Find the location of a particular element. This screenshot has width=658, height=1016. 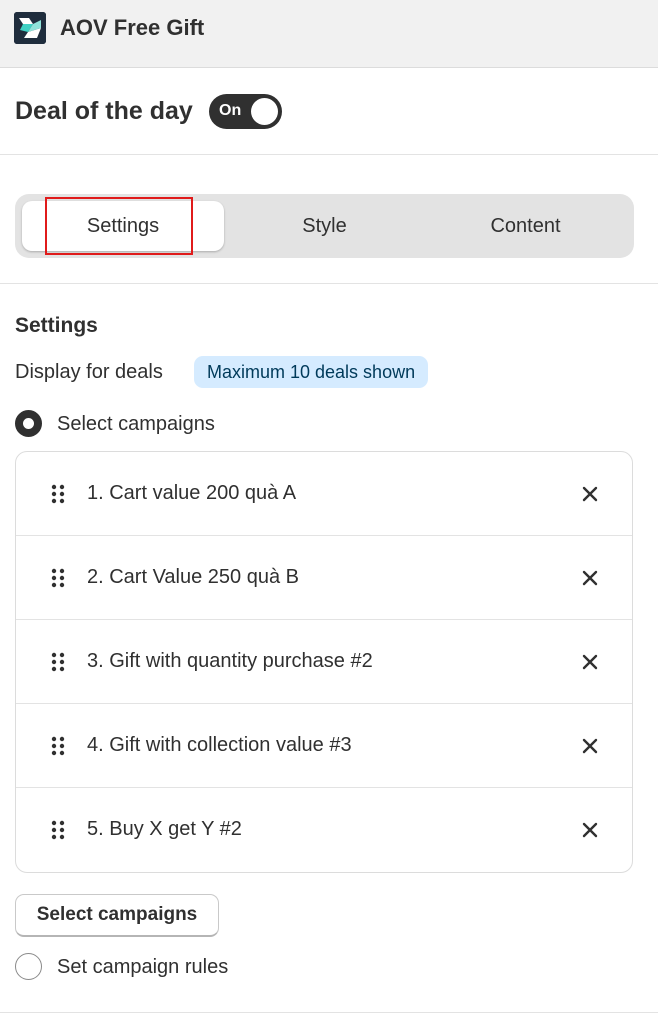

list-item: 4. Gift with collection value #3 is located at coordinates (324, 746).